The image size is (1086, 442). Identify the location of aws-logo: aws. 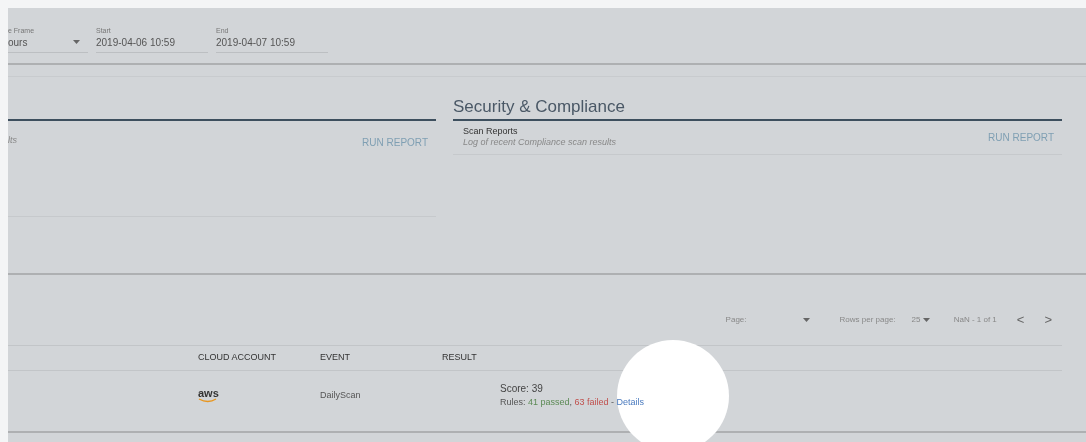
(208, 396).